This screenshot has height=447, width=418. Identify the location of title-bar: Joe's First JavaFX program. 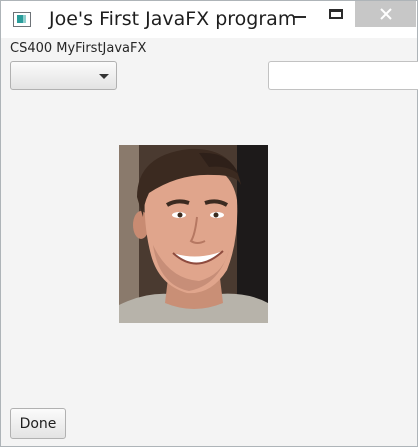
(209, 19).